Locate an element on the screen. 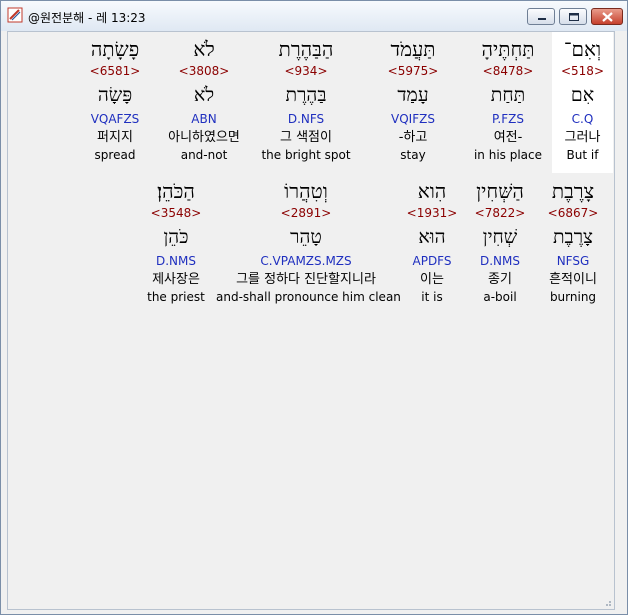 The height and width of the screenshot is (615, 628). english-gloss: in his place is located at coordinates (508, 155).